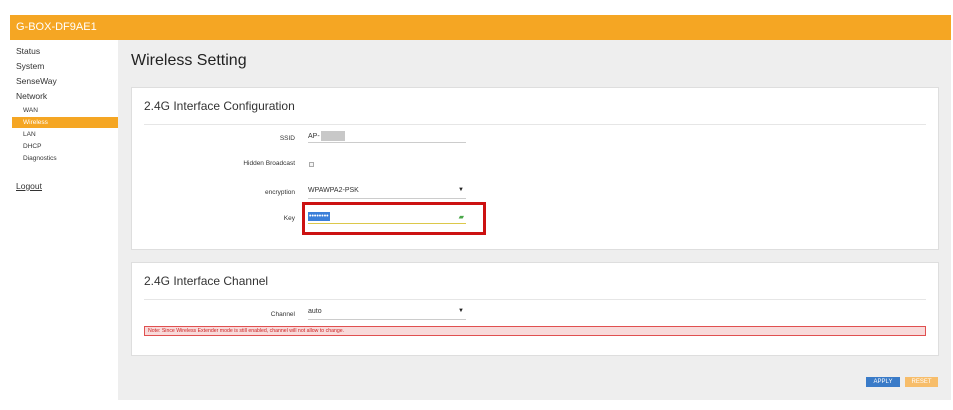  I want to click on hidden-broadcast-checkbox, so click(311, 164).